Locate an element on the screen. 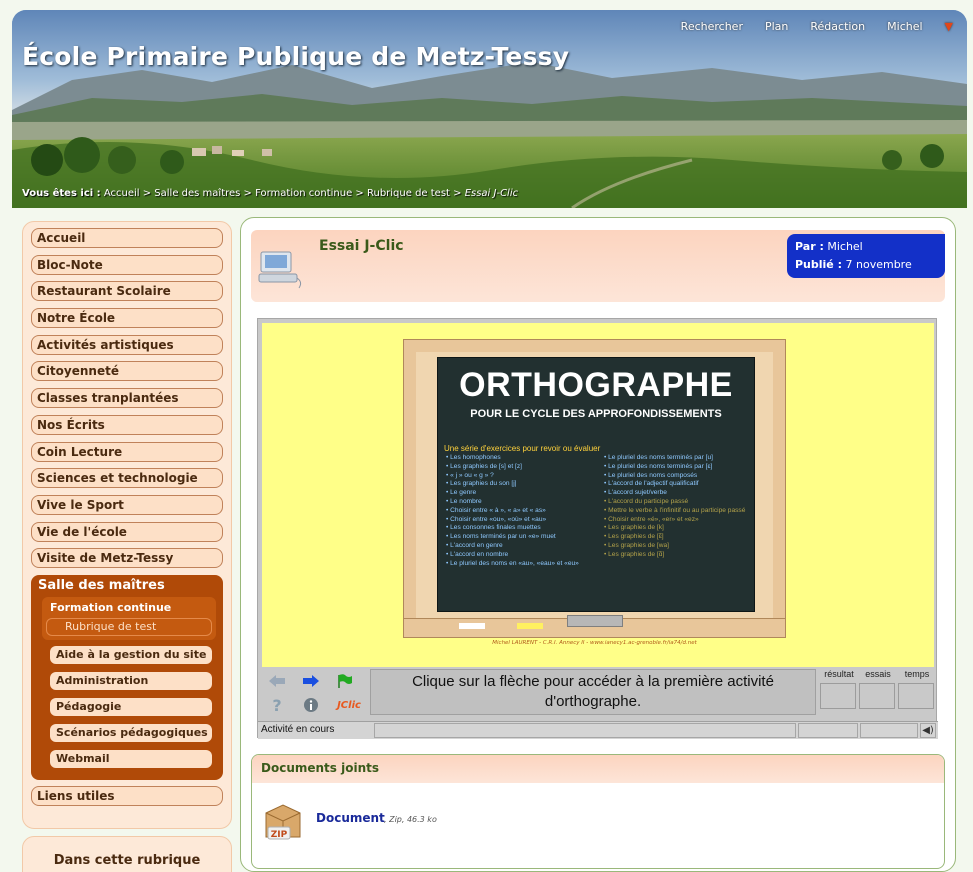 The width and height of the screenshot is (973, 872). sidebar-item: Vie de l'école is located at coordinates (127, 531).